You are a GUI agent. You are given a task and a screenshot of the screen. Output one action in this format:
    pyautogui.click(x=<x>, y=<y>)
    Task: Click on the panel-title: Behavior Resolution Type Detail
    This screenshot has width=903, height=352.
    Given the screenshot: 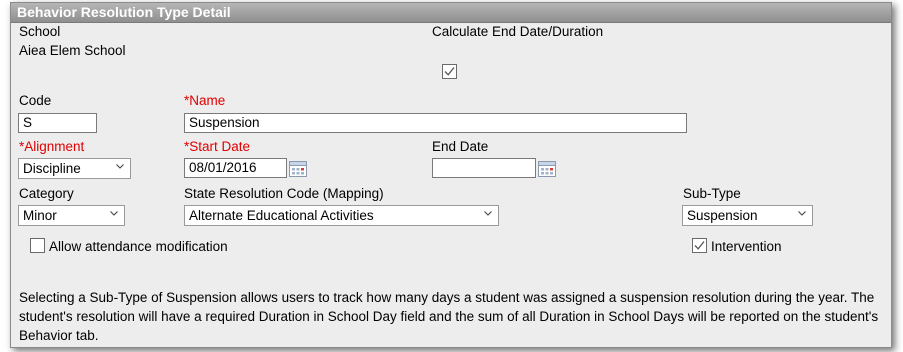 What is the action you would take?
    pyautogui.click(x=451, y=13)
    